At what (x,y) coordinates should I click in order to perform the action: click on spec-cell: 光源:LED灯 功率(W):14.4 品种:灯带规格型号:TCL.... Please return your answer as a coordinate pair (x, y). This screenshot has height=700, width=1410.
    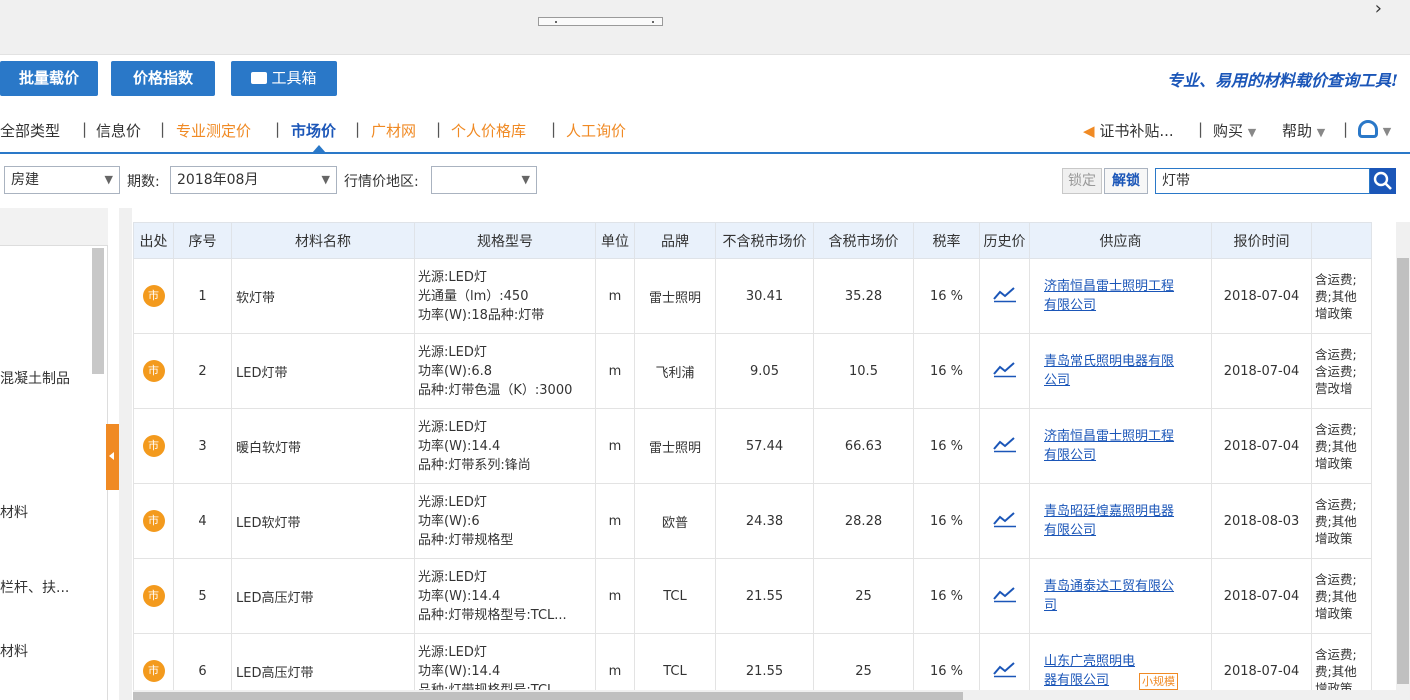
    Looking at the image, I should click on (505, 596).